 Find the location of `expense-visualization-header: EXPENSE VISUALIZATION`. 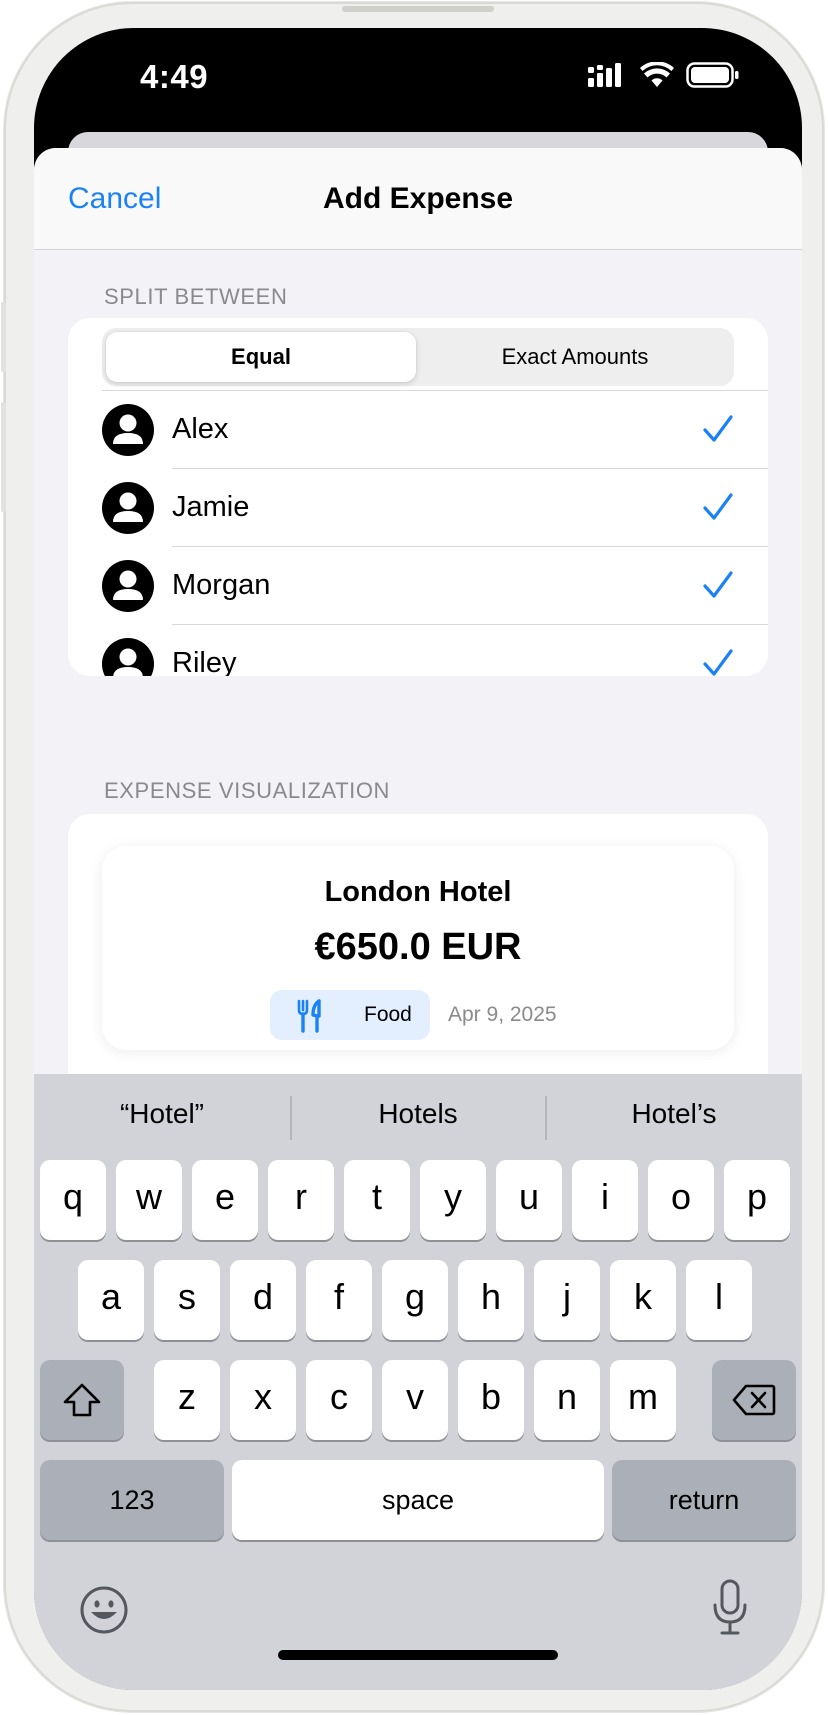

expense-visualization-header: EXPENSE VISUALIZATION is located at coordinates (247, 790).